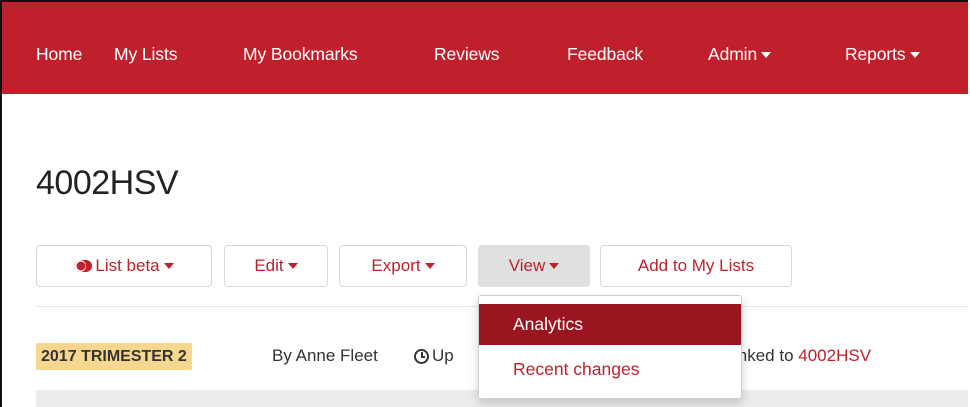 Image resolution: width=970 pixels, height=407 pixels. What do you see at coordinates (421, 356) in the screenshot?
I see `clock-icon` at bounding box center [421, 356].